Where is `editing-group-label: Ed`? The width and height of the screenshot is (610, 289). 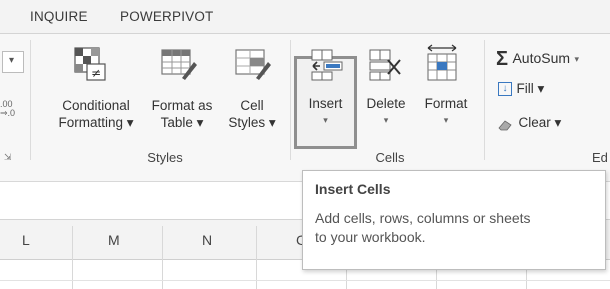
editing-group-label: Ed is located at coordinates (600, 157).